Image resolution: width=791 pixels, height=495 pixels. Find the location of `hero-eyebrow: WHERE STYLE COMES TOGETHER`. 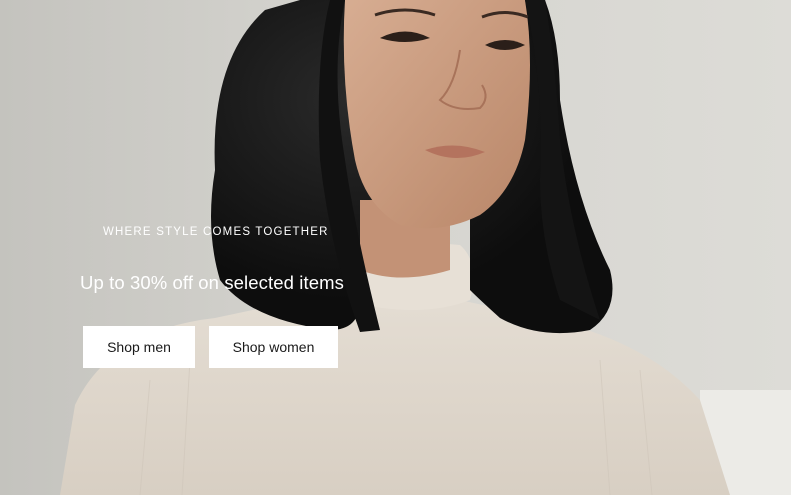

hero-eyebrow: WHERE STYLE COMES TOGETHER is located at coordinates (216, 232).